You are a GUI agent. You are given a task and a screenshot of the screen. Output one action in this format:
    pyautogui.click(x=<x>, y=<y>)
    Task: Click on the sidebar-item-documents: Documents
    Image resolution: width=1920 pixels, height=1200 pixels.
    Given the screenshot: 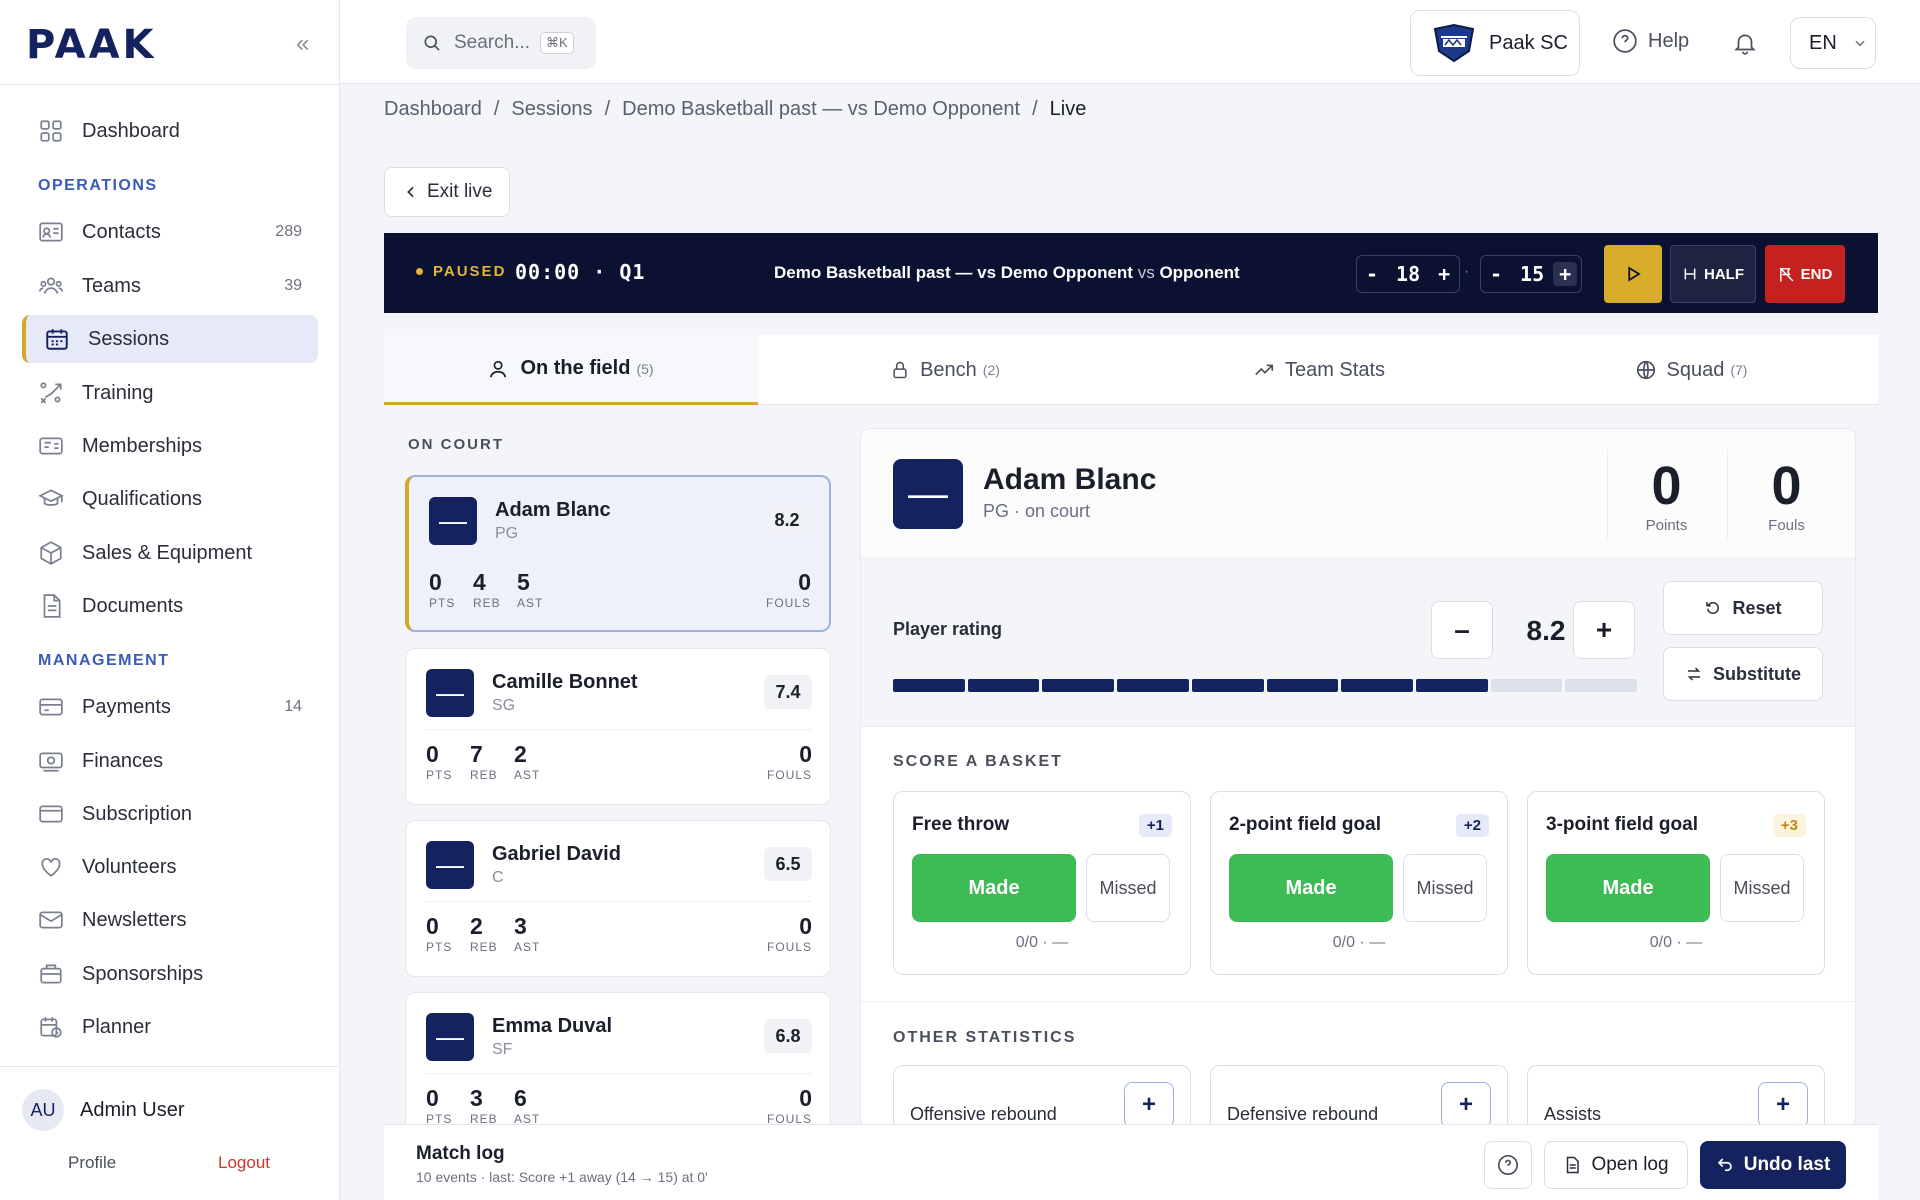 What is the action you would take?
    pyautogui.click(x=170, y=606)
    